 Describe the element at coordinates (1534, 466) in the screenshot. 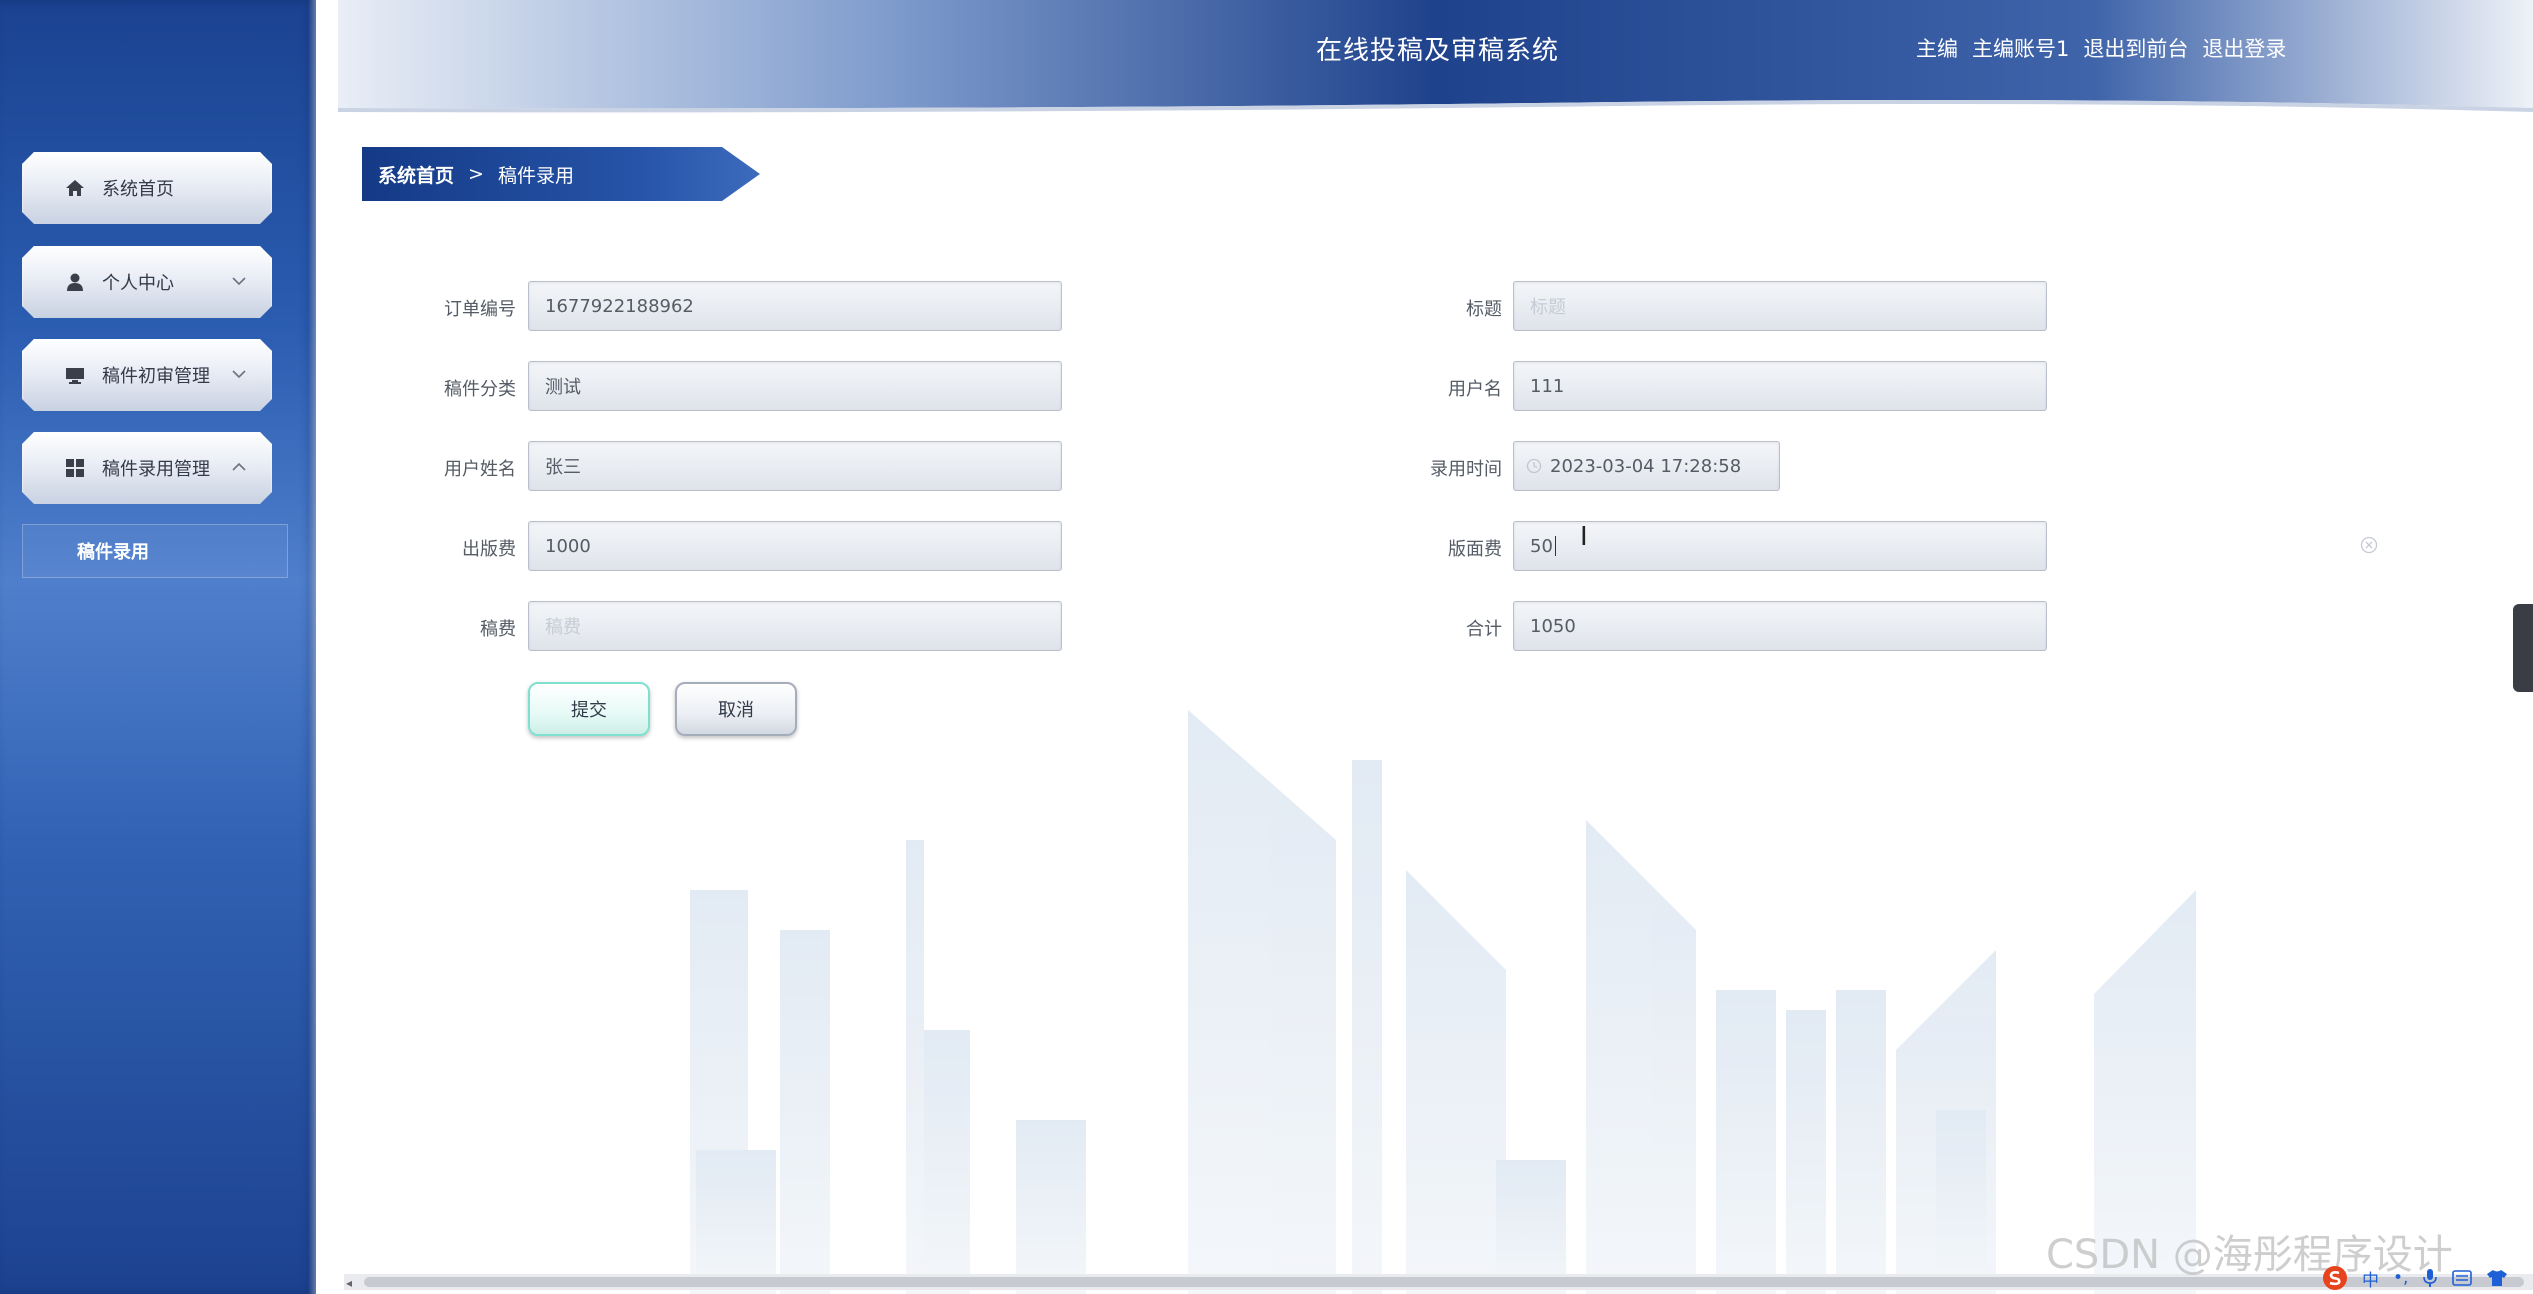

I see `clock-icon` at that location.